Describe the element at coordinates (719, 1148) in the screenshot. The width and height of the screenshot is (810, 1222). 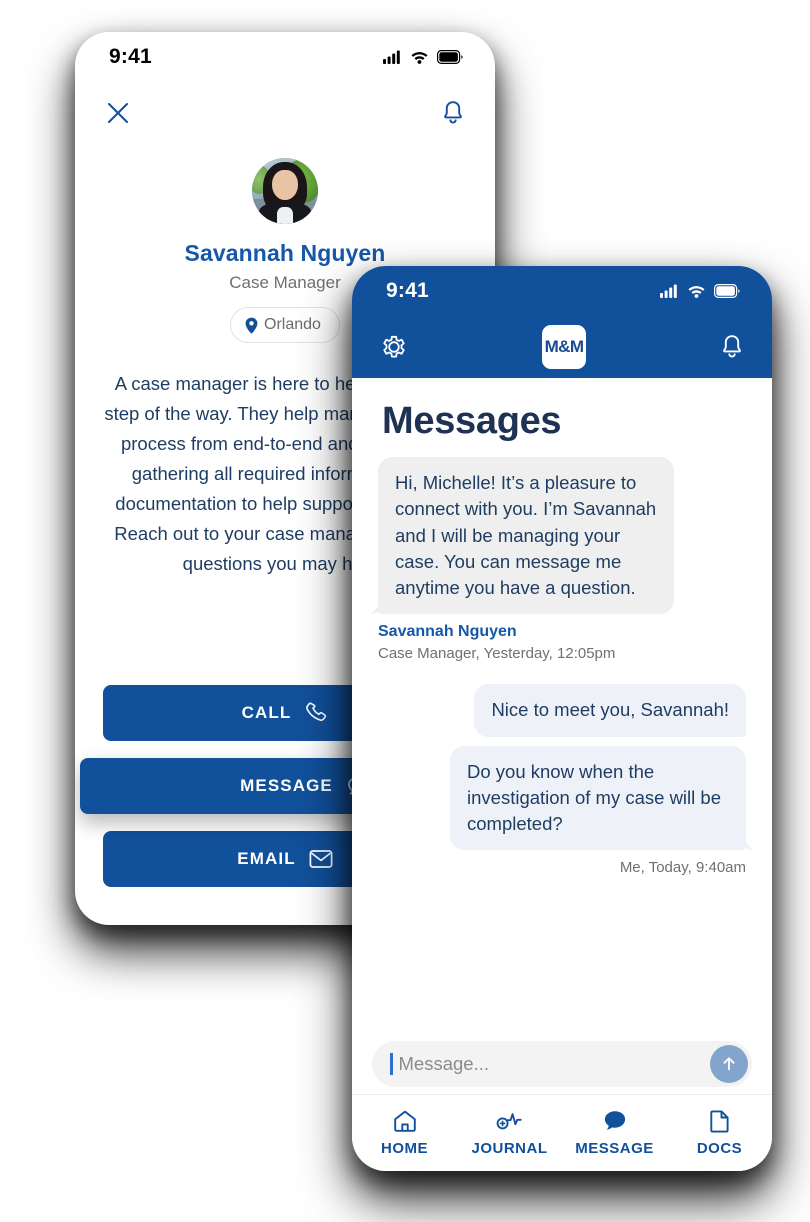
I see `tab-docs-label: DOCS` at that location.